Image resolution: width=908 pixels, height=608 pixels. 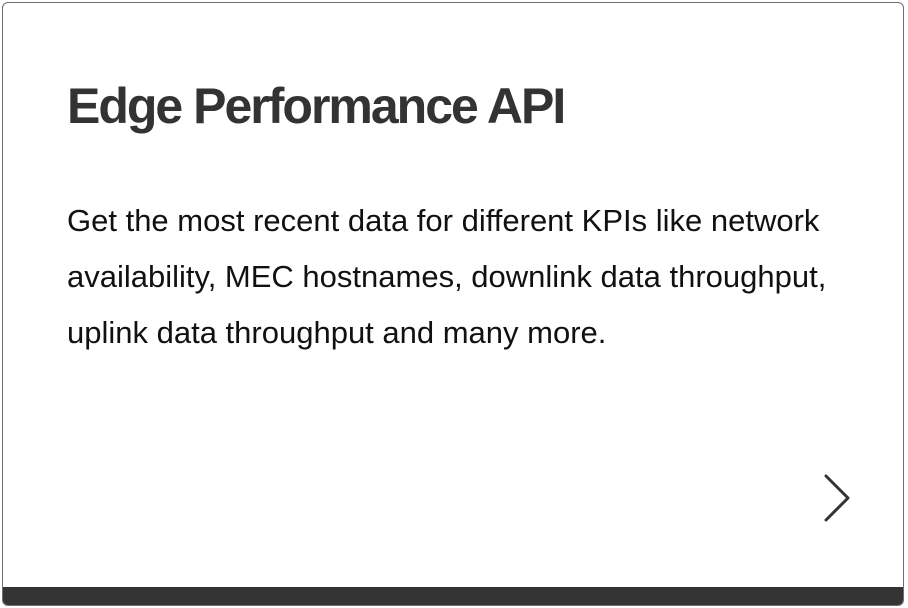 I want to click on card-bottom-bar, so click(x=453, y=596).